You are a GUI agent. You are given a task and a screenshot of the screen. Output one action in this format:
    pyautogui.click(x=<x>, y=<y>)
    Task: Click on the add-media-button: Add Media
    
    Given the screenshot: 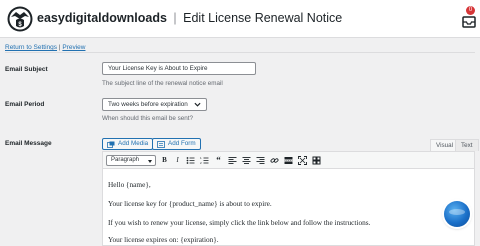 What is the action you would take?
    pyautogui.click(x=128, y=144)
    